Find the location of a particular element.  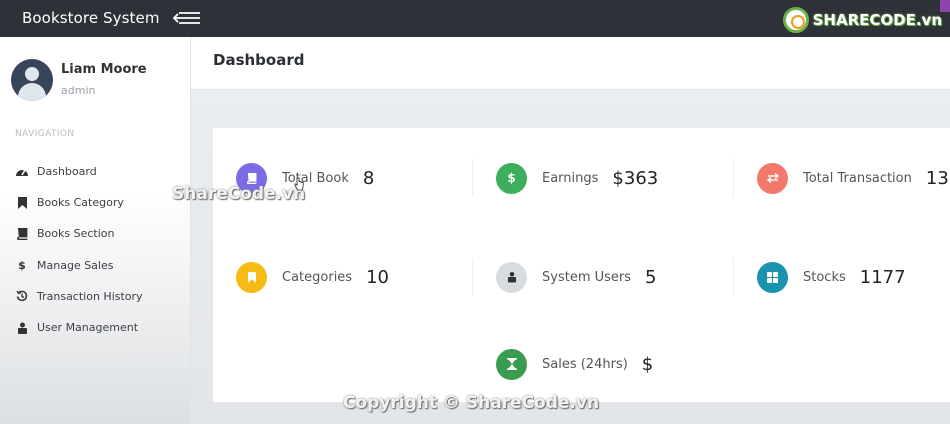

stat-label: Total Transaction is located at coordinates (857, 178).